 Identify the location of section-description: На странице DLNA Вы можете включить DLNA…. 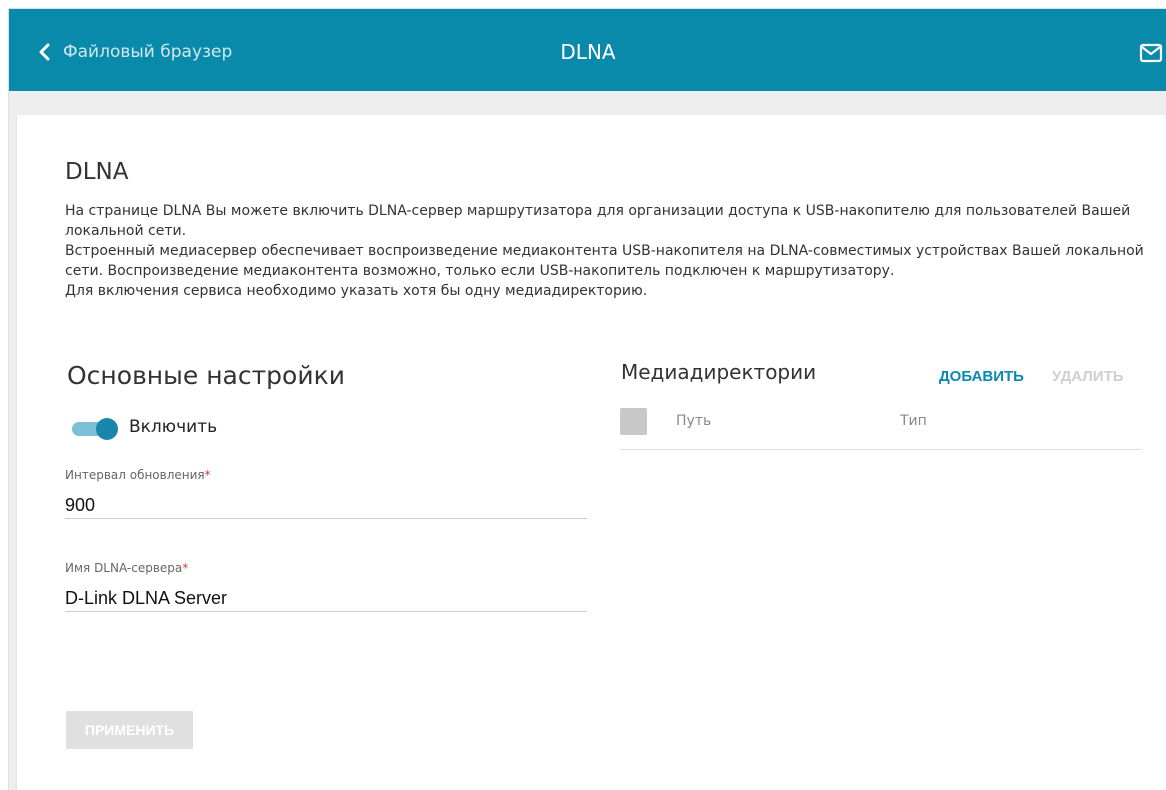
(605, 251).